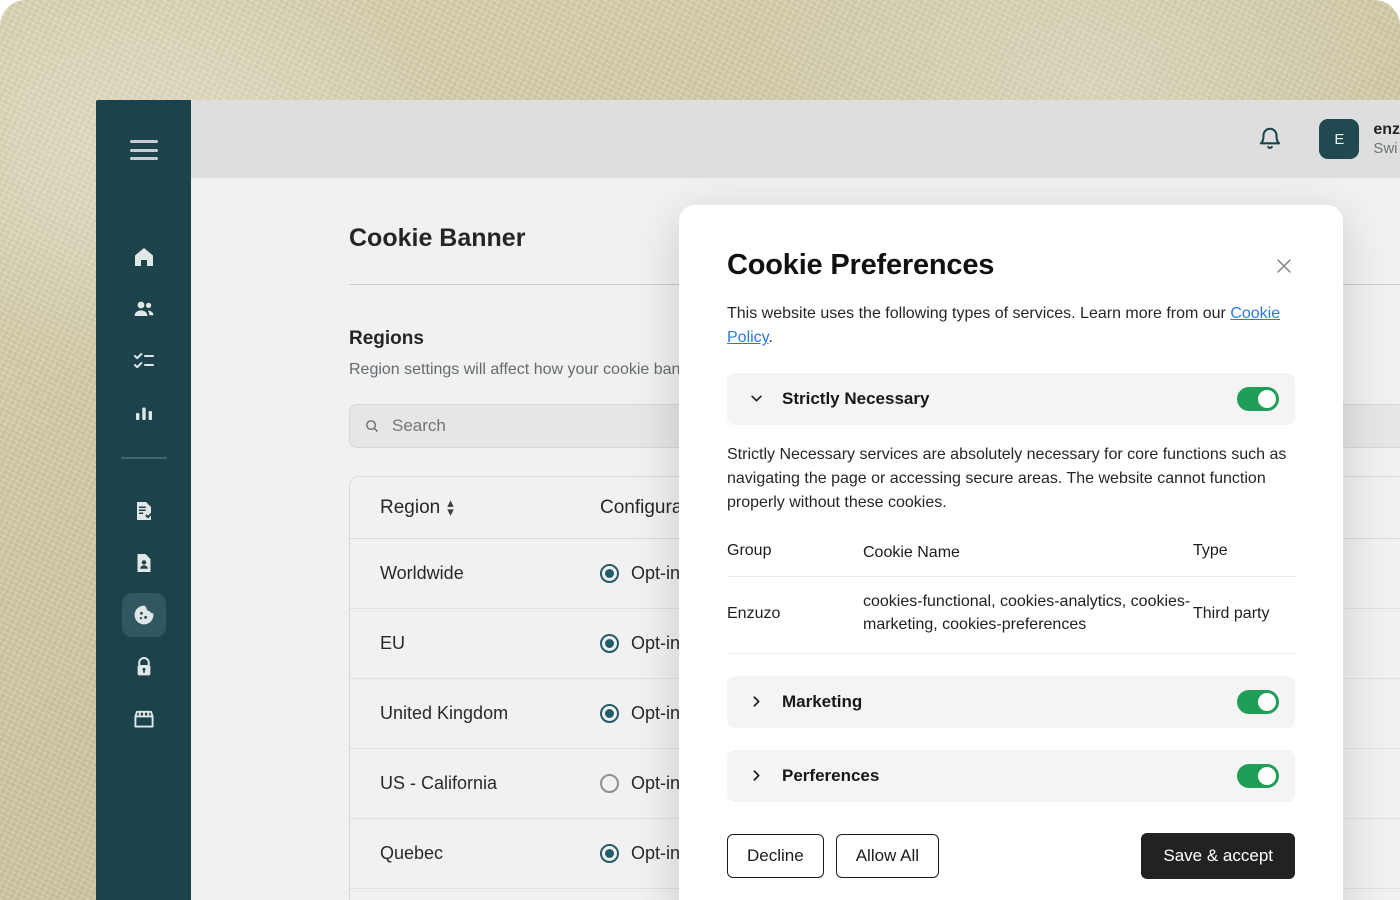  I want to click on sidebar-item-consent-records, so click(144, 511).